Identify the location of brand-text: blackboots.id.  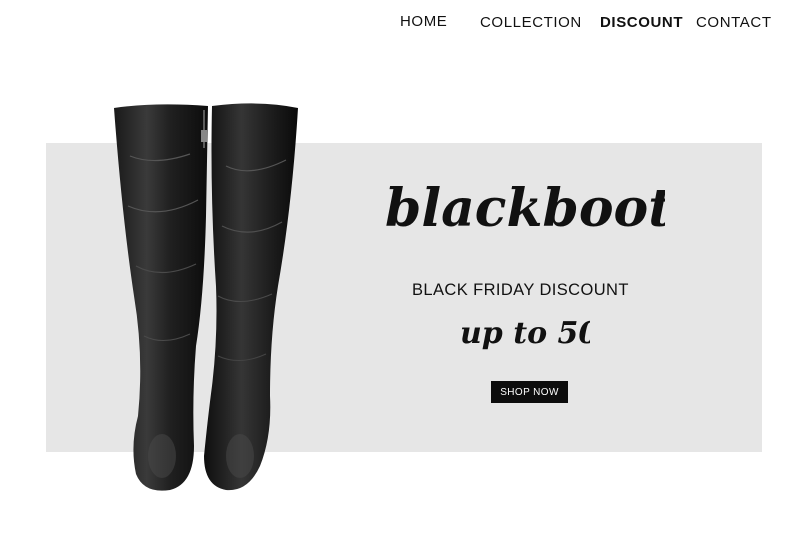
(525, 208).